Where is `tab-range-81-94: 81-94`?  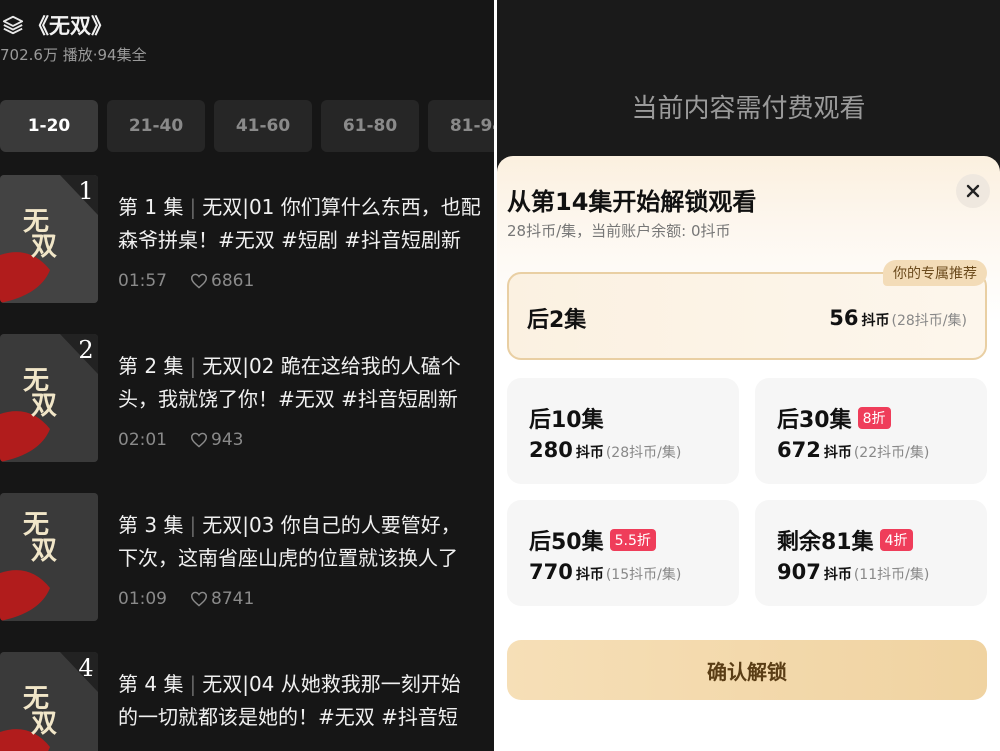
tab-range-81-94: 81-94 is located at coordinates (461, 126).